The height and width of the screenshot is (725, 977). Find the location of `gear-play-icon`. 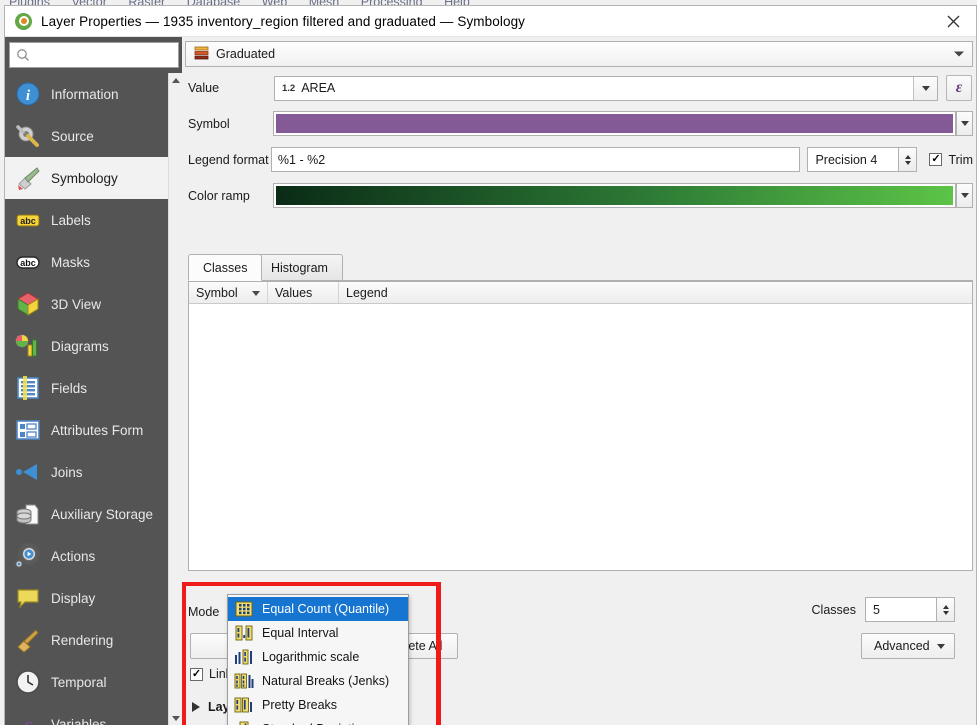

gear-play-icon is located at coordinates (28, 556).